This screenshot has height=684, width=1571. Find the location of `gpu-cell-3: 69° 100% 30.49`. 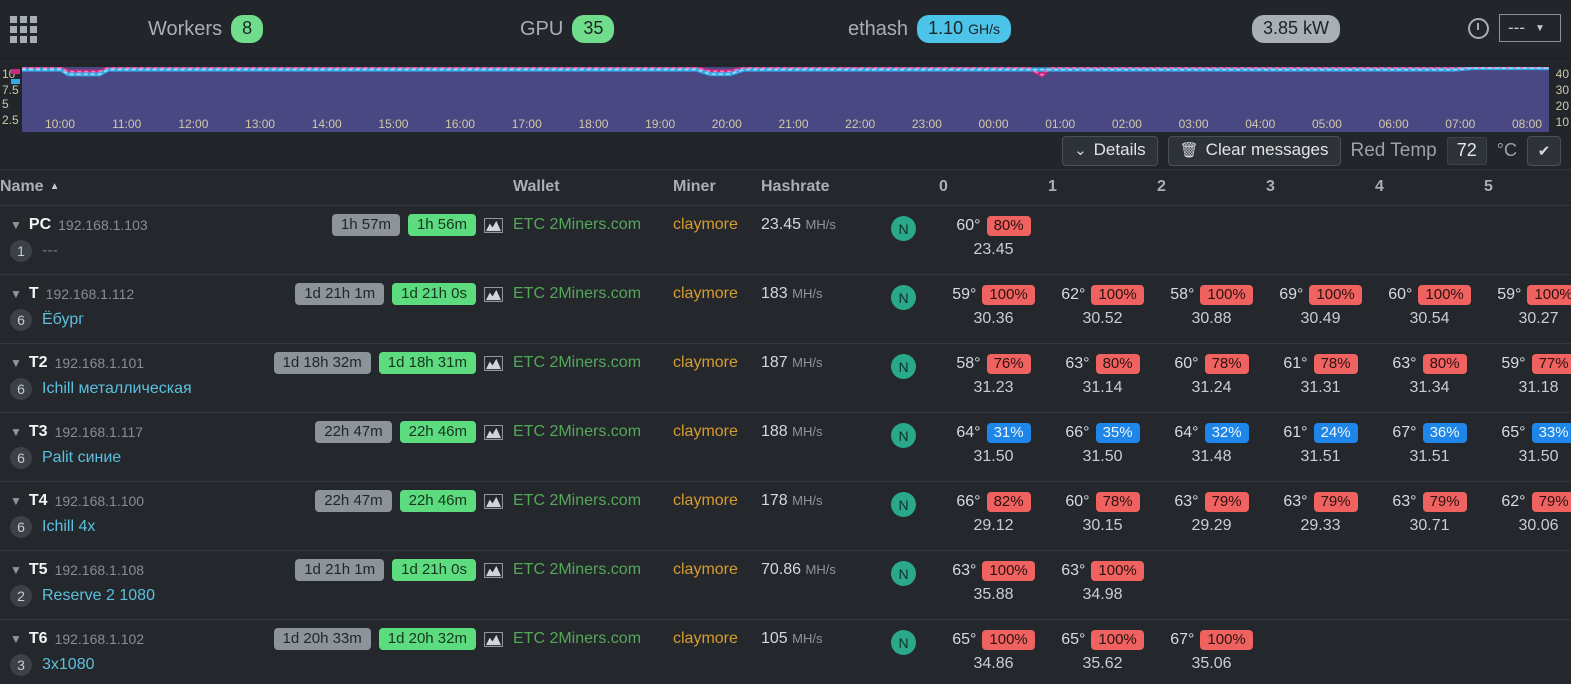

gpu-cell-3: 69° 100% 30.49 is located at coordinates (1320, 309).